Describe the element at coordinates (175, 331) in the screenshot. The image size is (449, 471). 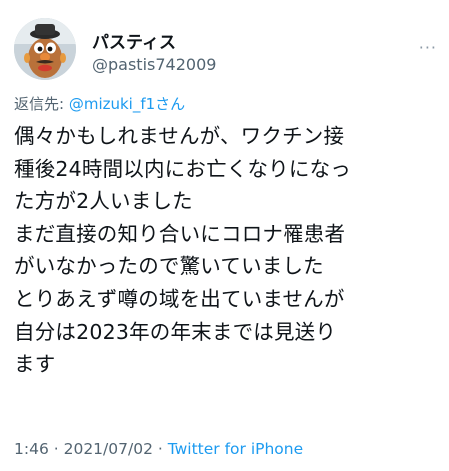
I see `tweet-text-line: 自分は2023年の年末までは見送り` at that location.